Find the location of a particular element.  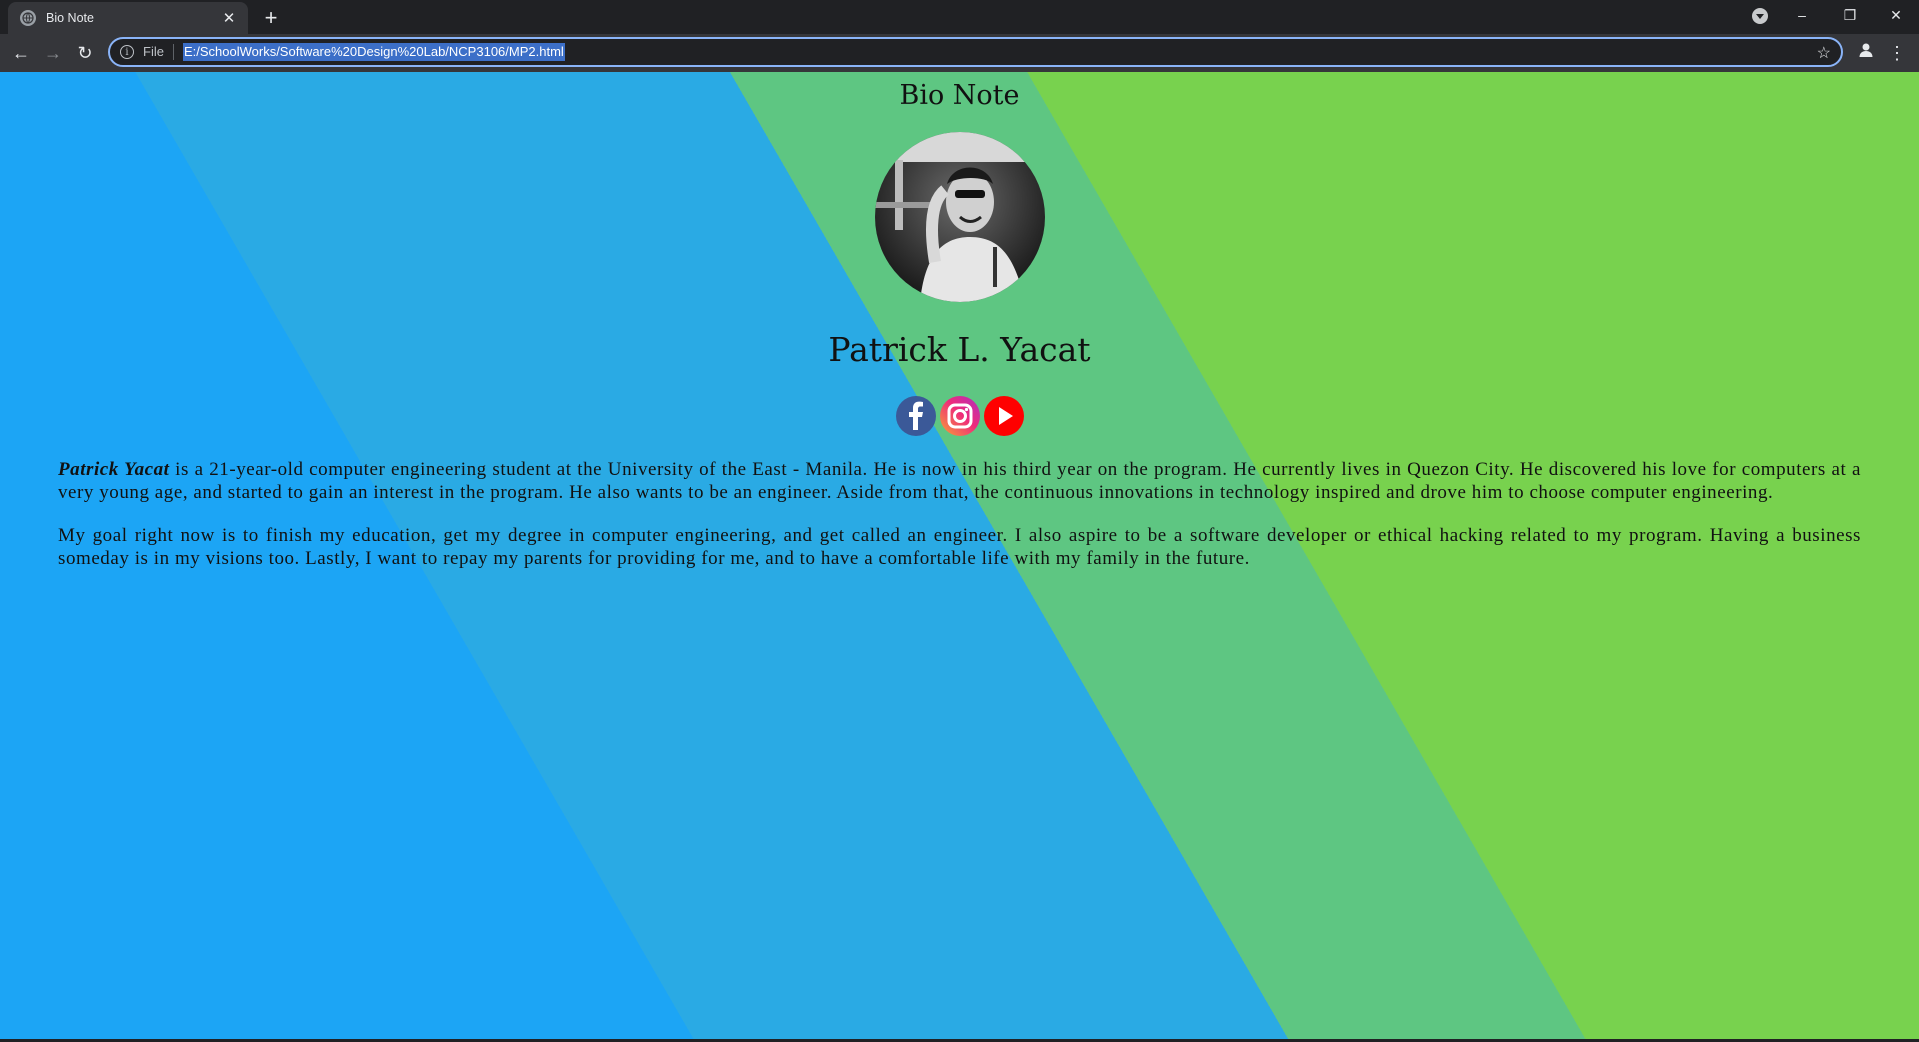

restore-button: ❐ is located at coordinates (1850, 15).